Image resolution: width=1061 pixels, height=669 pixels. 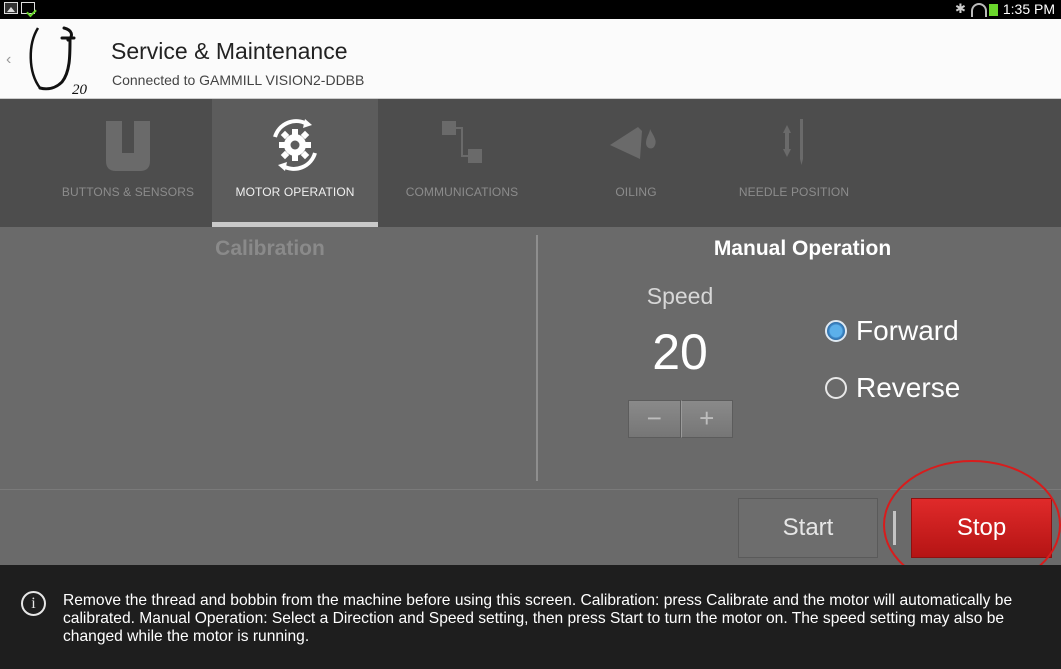 I want to click on battery-icon, so click(x=993, y=10).